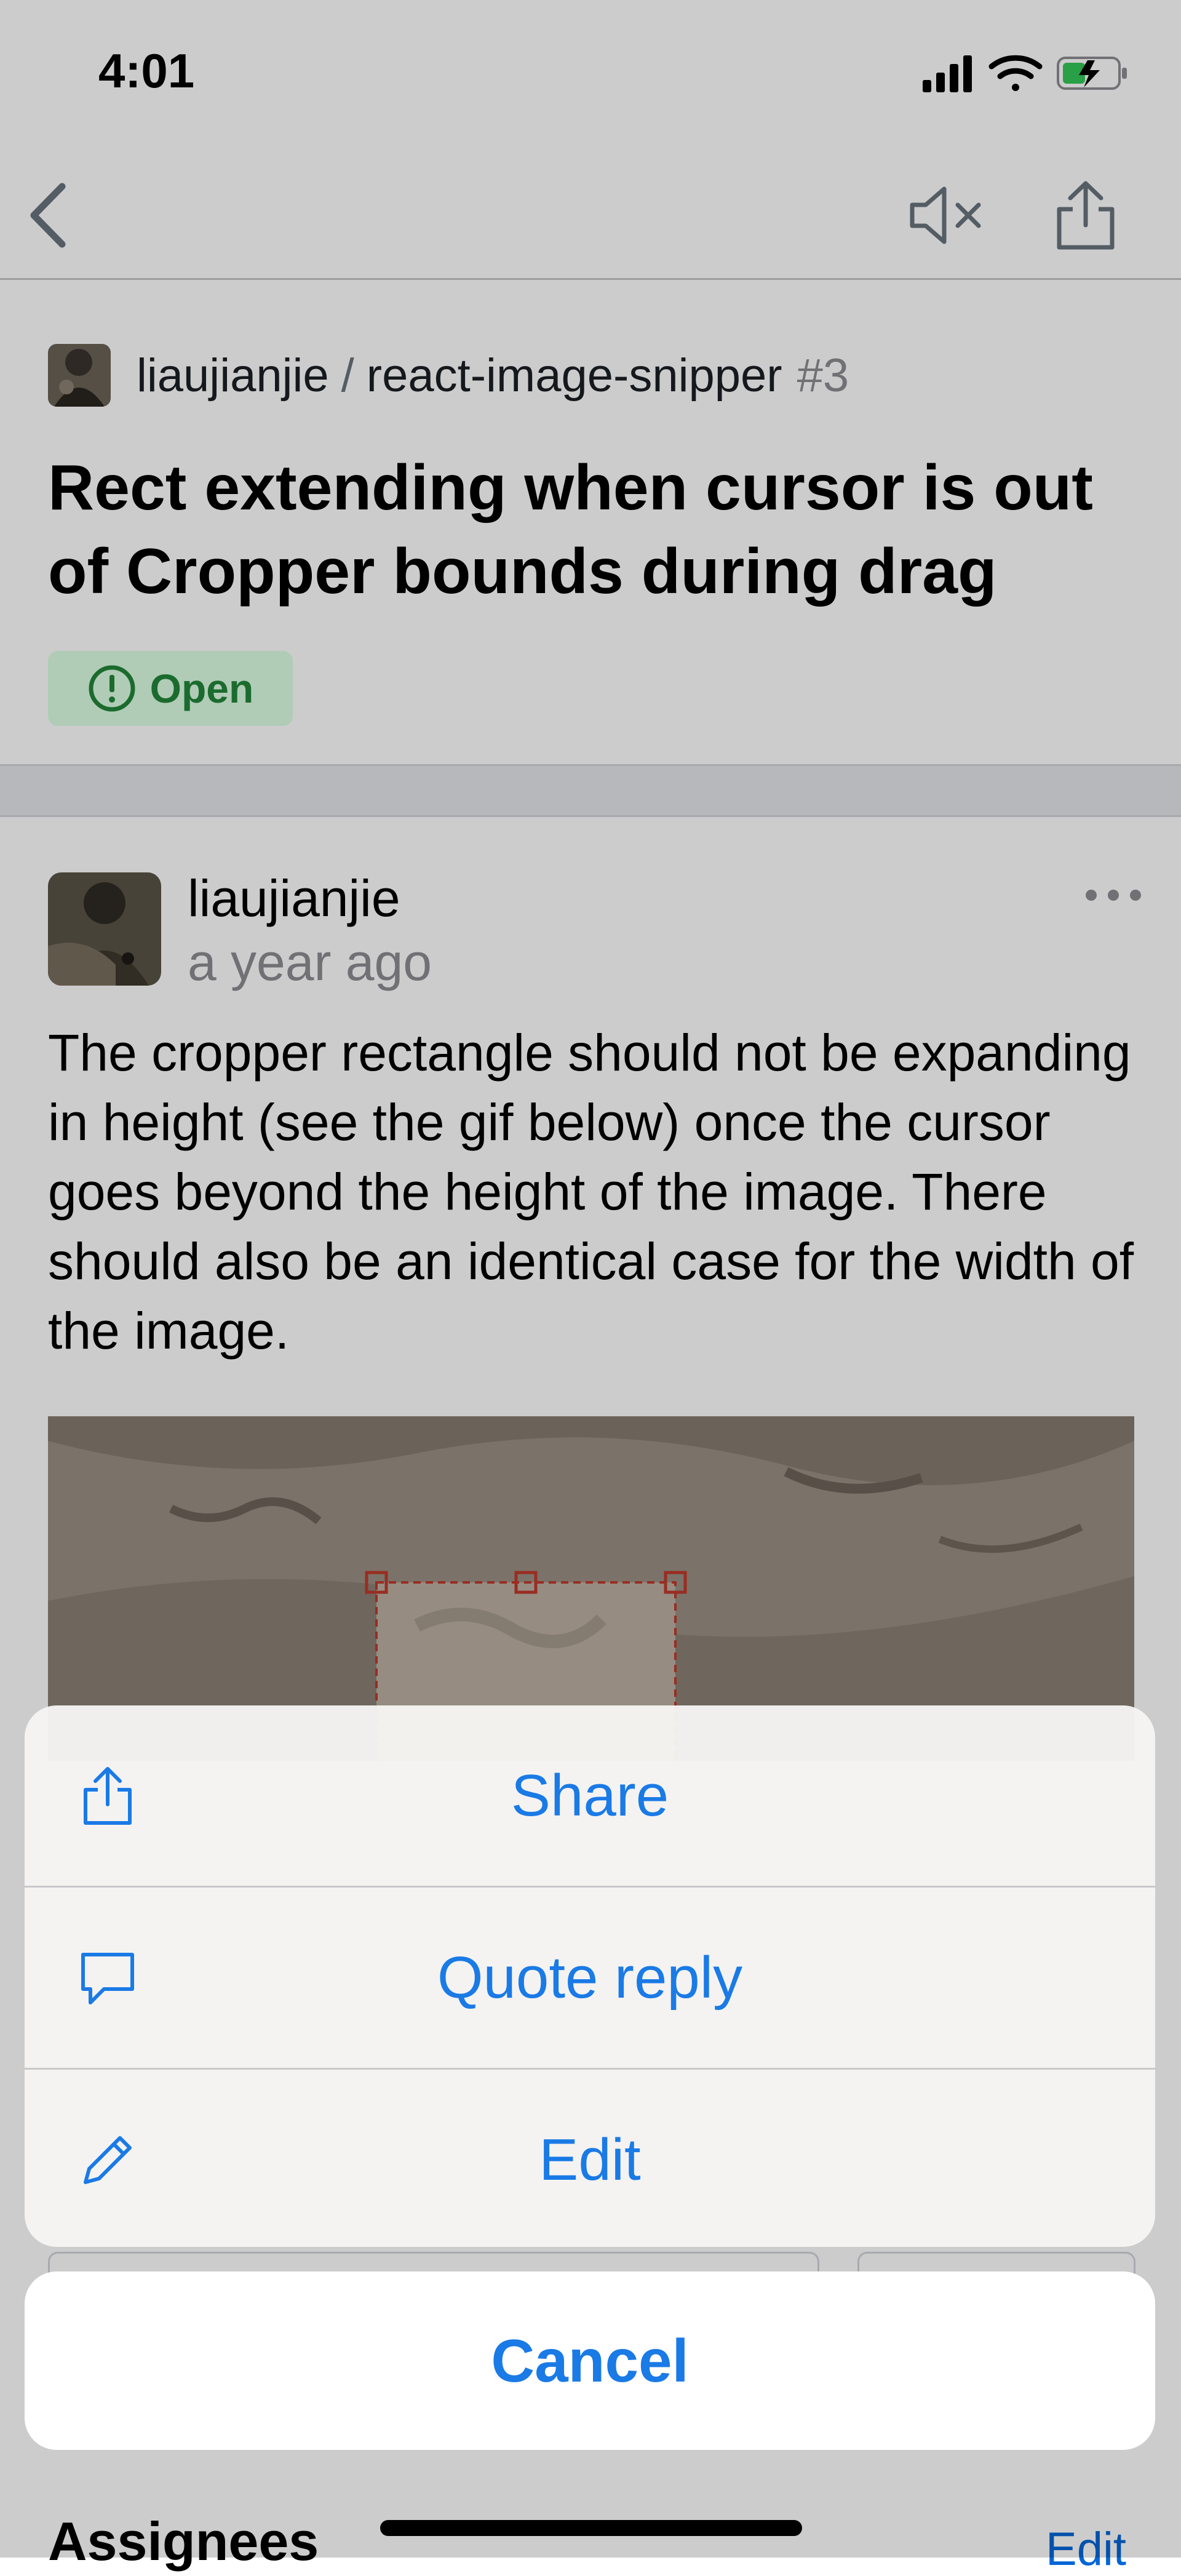  I want to click on share-action-label: Share, so click(590, 1795).